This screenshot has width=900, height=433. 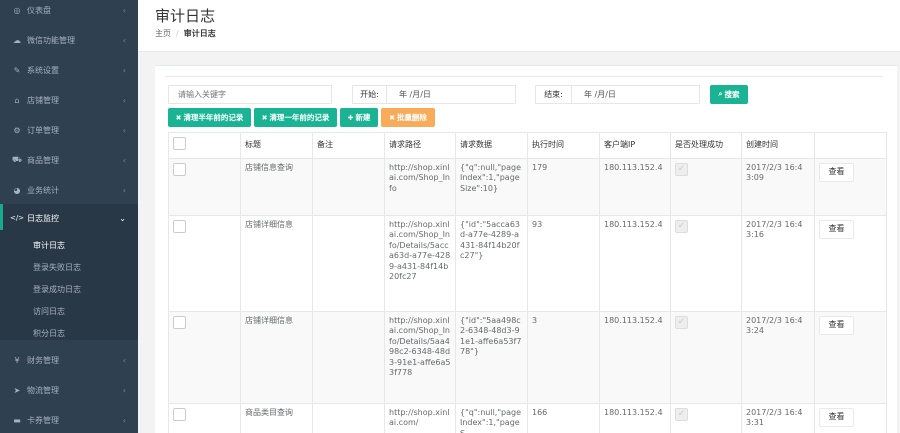 What do you see at coordinates (43, 160) in the screenshot?
I see `sidebar-item-label: 商品管理` at bounding box center [43, 160].